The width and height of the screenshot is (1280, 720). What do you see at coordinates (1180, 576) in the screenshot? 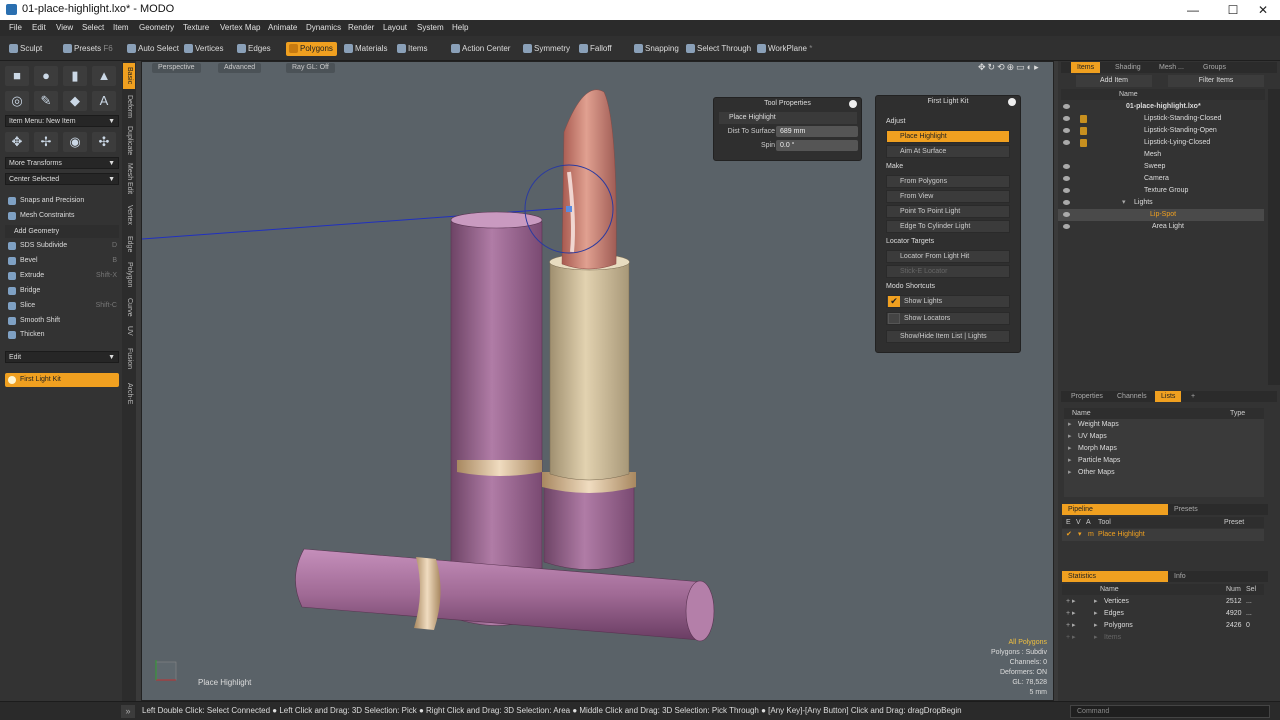
I see `tab-info: Info` at bounding box center [1180, 576].